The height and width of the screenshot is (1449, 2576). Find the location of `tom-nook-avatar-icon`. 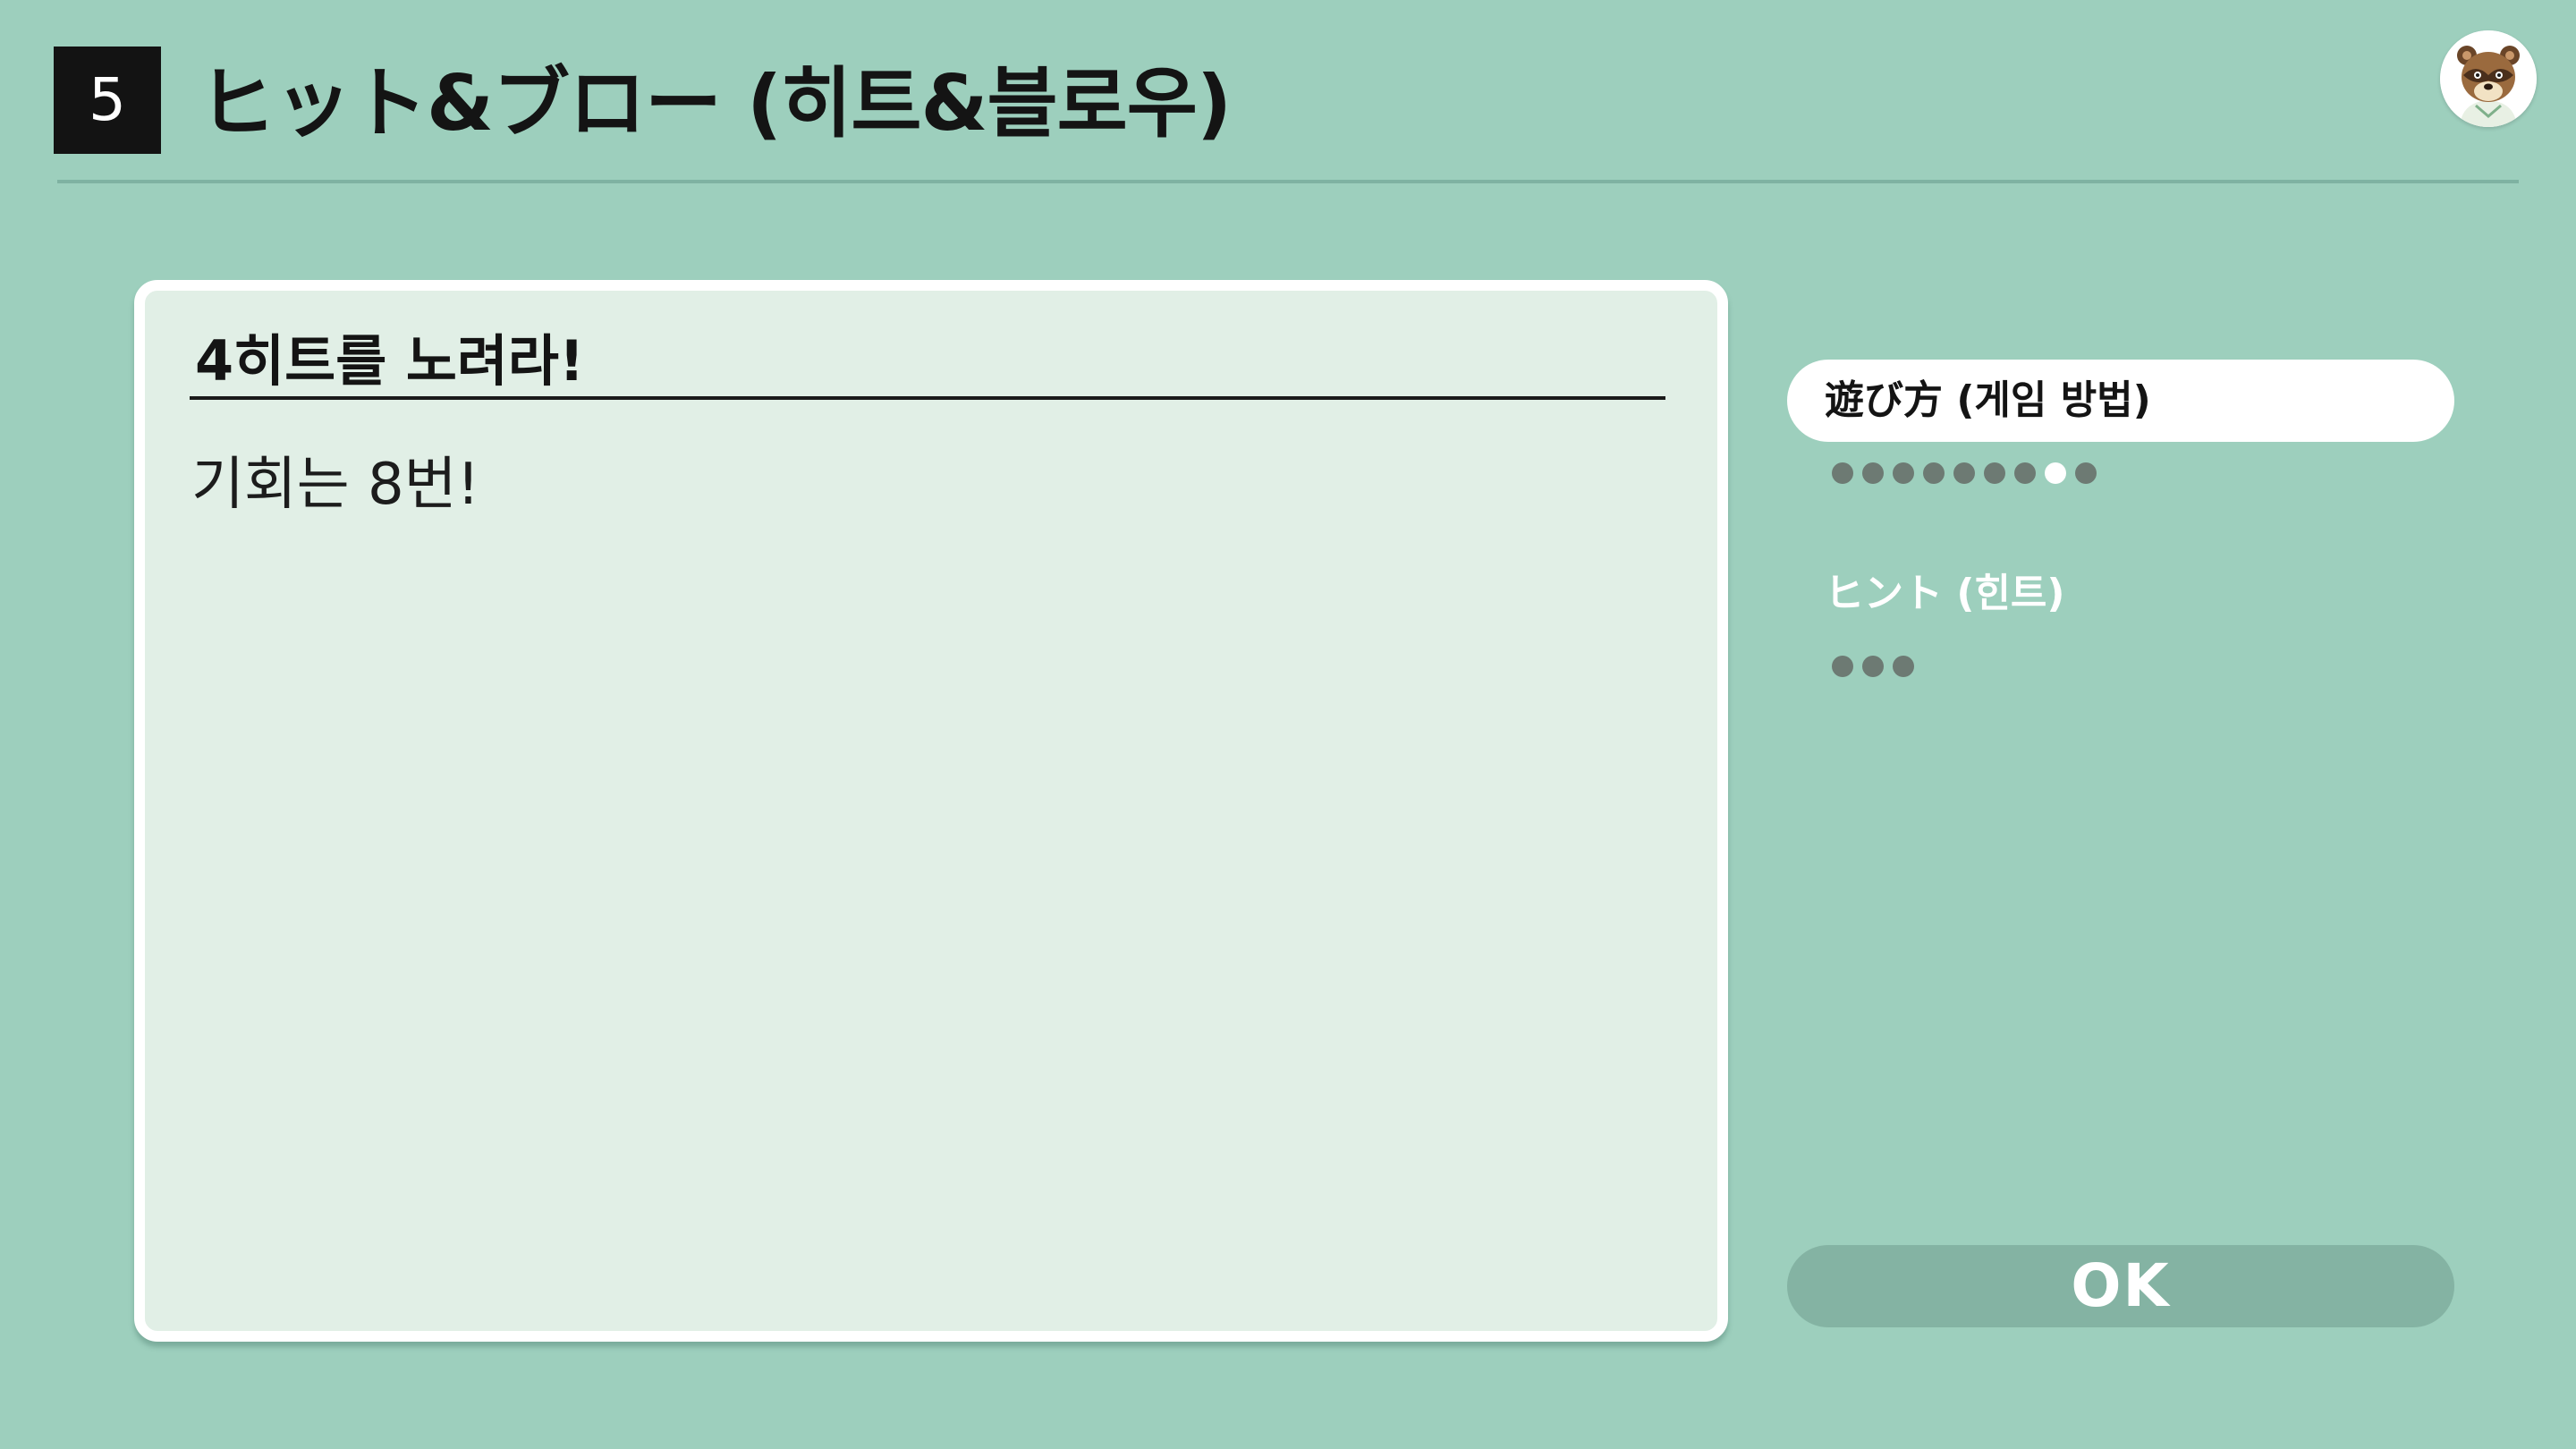

tom-nook-avatar-icon is located at coordinates (2488, 78).